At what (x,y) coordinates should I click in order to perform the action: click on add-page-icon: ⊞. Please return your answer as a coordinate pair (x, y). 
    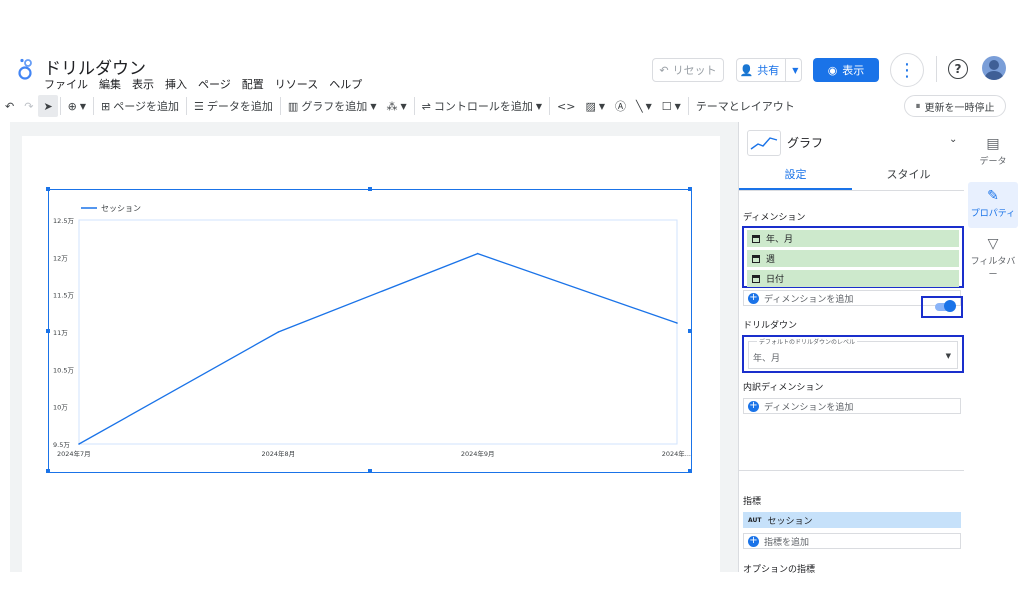
    Looking at the image, I should click on (106, 106).